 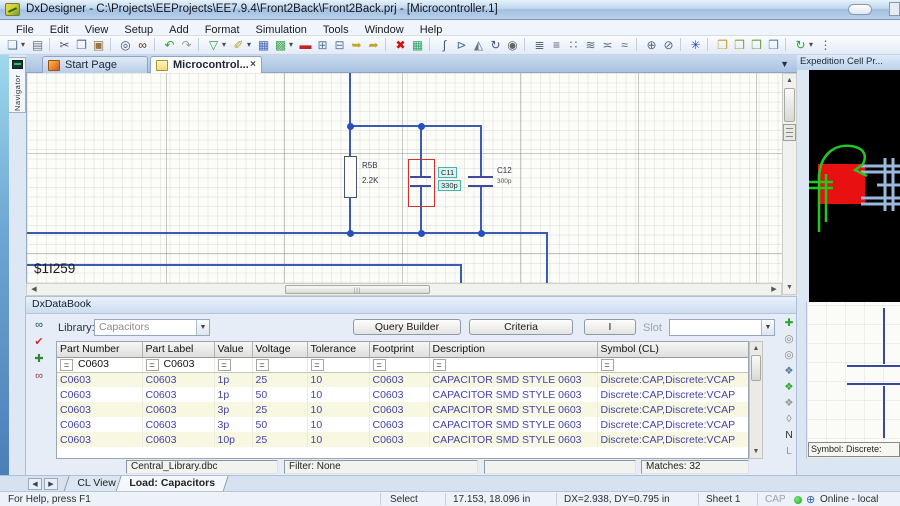 What do you see at coordinates (350, 153) in the screenshot?
I see `wire-vertical-r5b` at bounding box center [350, 153].